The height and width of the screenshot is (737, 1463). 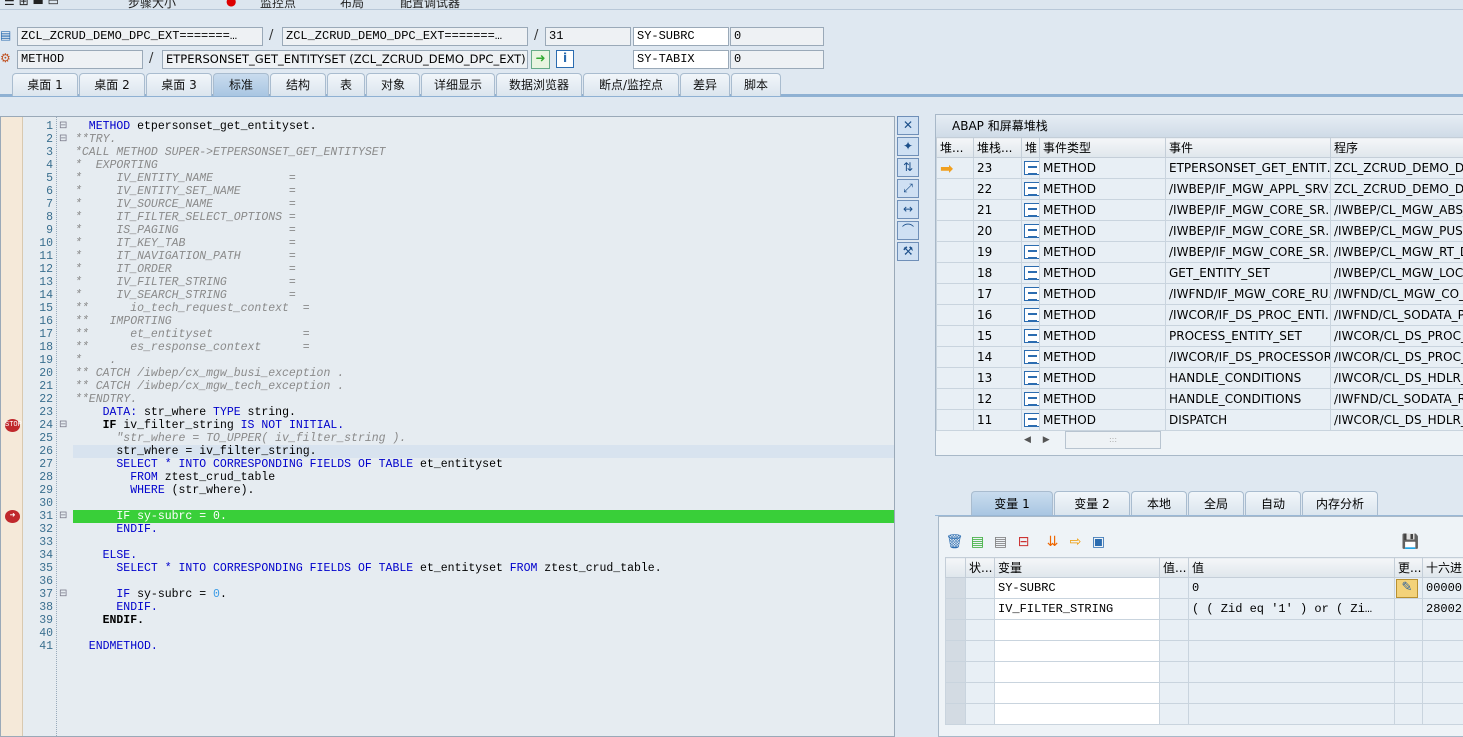 I want to click on code-line: 9 * IS_PAGING =, so click(x=447, y=230).